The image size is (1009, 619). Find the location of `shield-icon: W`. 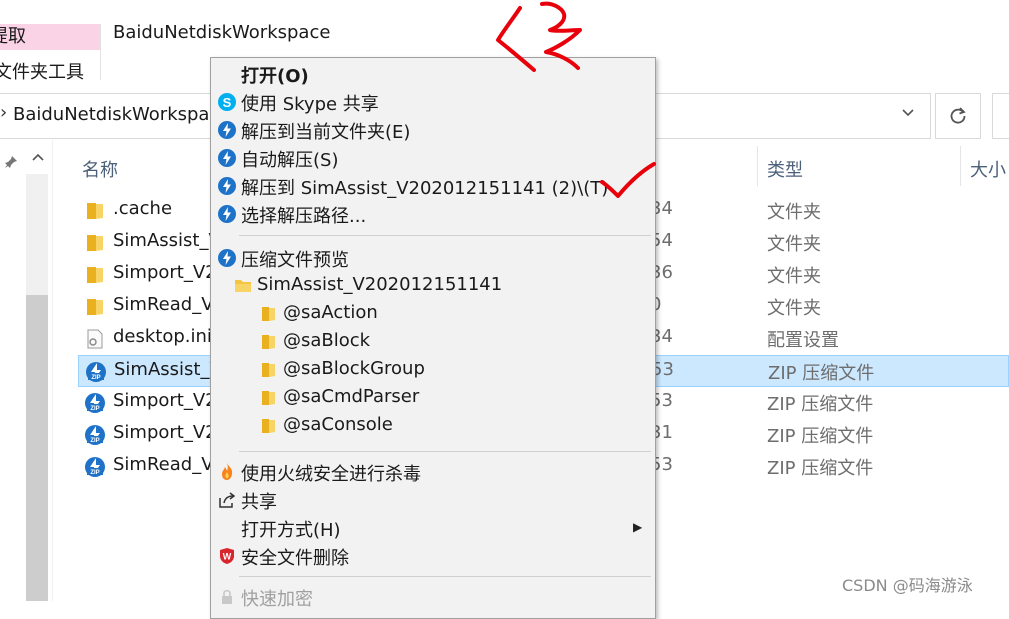

shield-icon: W is located at coordinates (227, 556).